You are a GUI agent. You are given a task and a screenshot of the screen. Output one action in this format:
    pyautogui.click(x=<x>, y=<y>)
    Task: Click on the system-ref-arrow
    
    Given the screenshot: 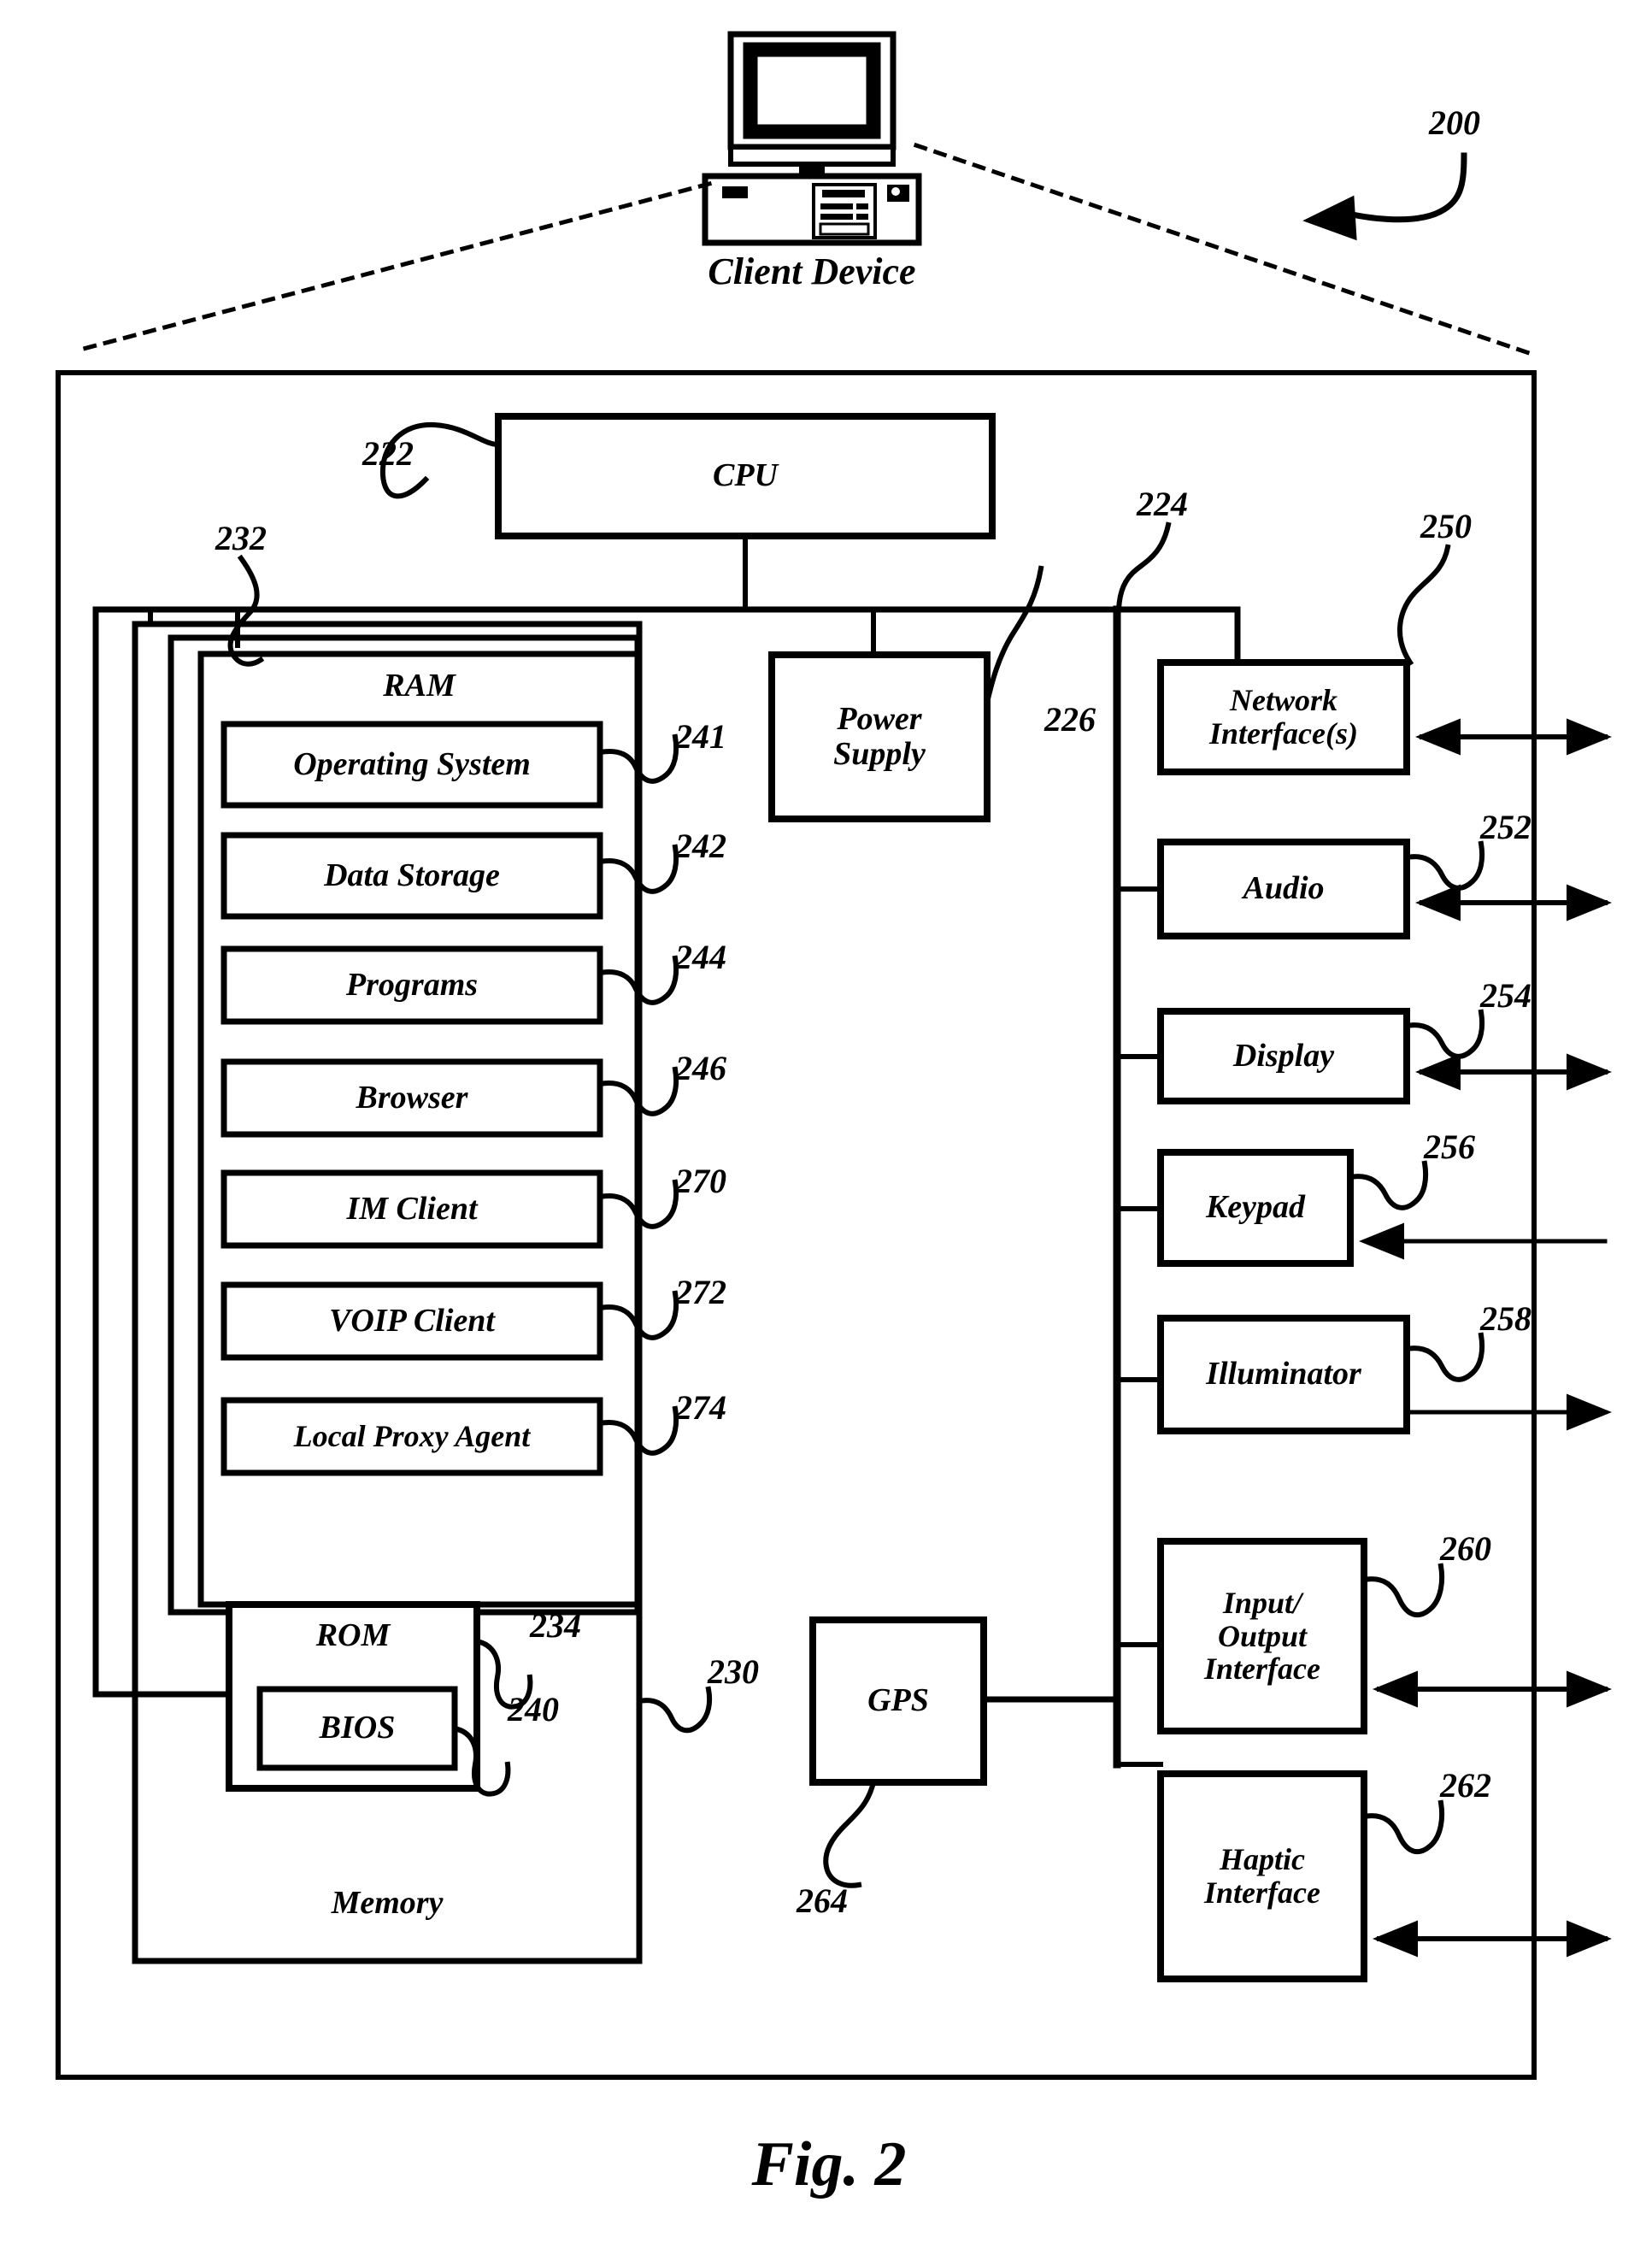 What is the action you would take?
    pyautogui.click(x=1384, y=196)
    